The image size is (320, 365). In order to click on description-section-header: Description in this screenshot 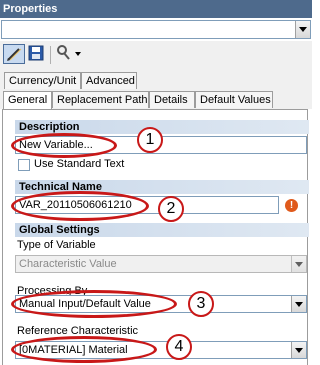, I will do `click(162, 127)`.